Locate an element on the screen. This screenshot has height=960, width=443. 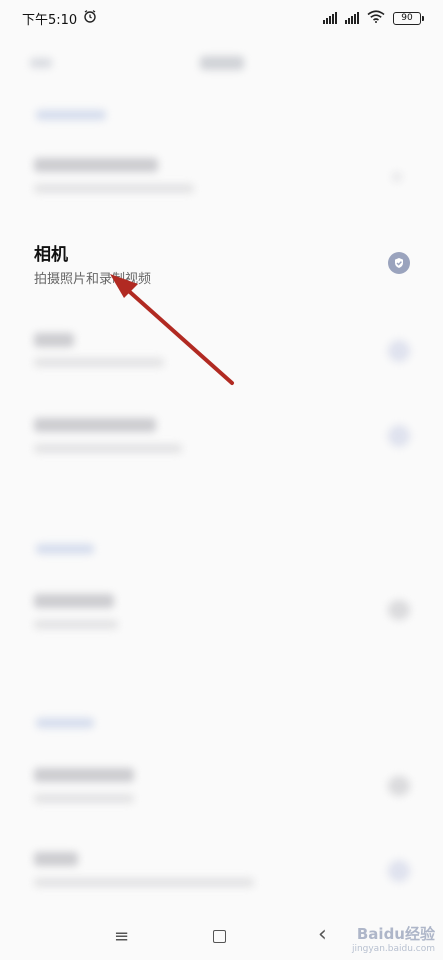
back-icon: ‹ is located at coordinates (322, 934).